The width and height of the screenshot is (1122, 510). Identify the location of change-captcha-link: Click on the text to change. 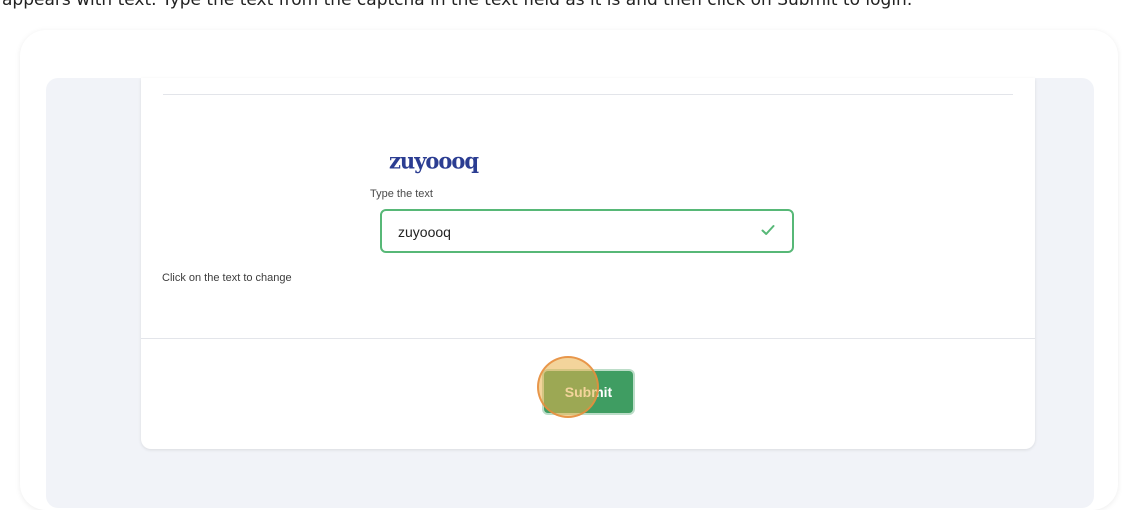
(227, 278).